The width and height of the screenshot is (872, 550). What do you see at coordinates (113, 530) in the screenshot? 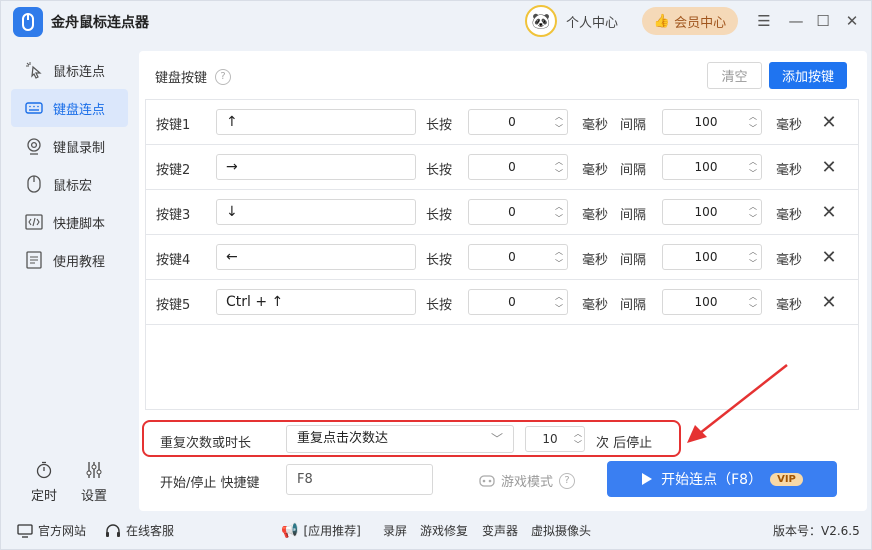
I see `headset-icon` at bounding box center [113, 530].